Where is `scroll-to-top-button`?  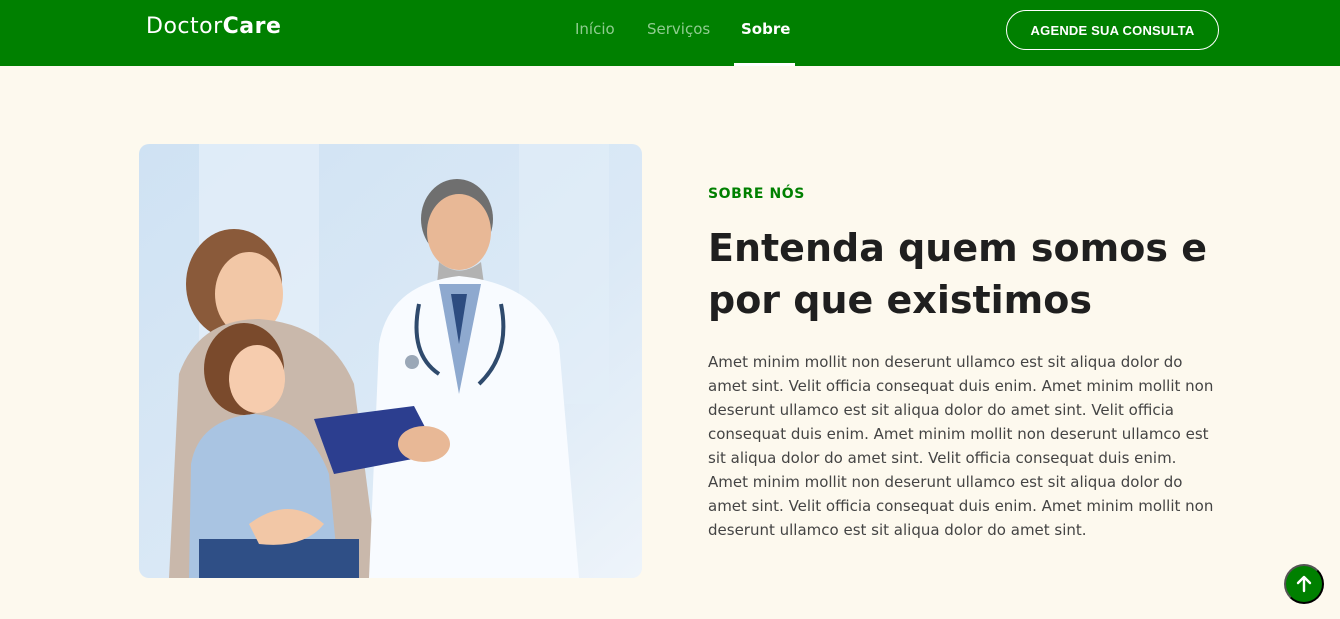 scroll-to-top-button is located at coordinates (1304, 584).